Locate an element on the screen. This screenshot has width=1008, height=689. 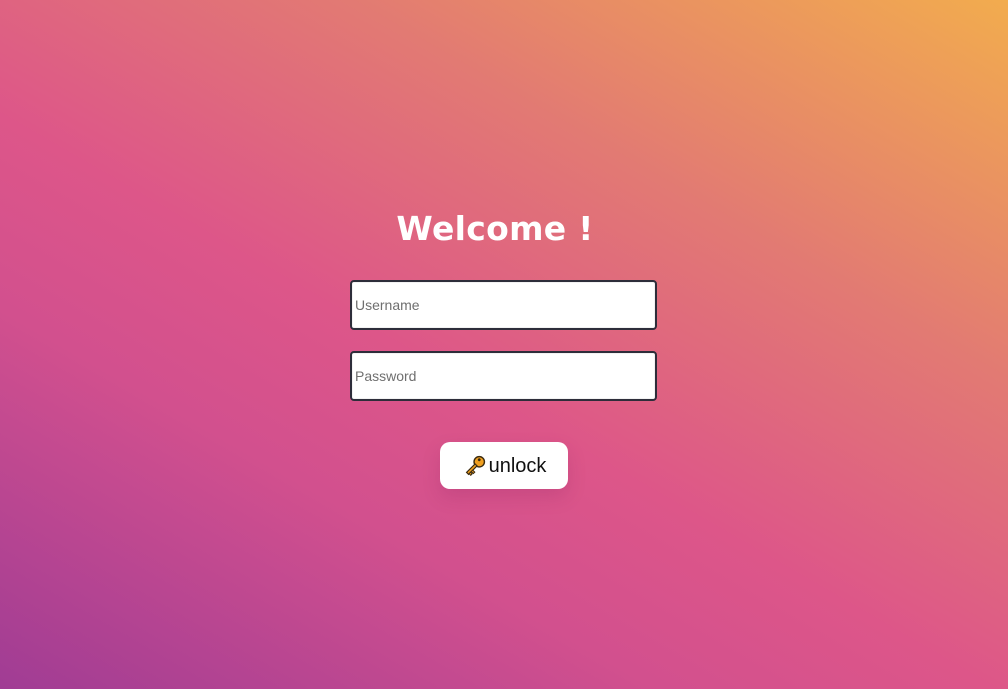
unlock-label: unlock is located at coordinates (517, 465).